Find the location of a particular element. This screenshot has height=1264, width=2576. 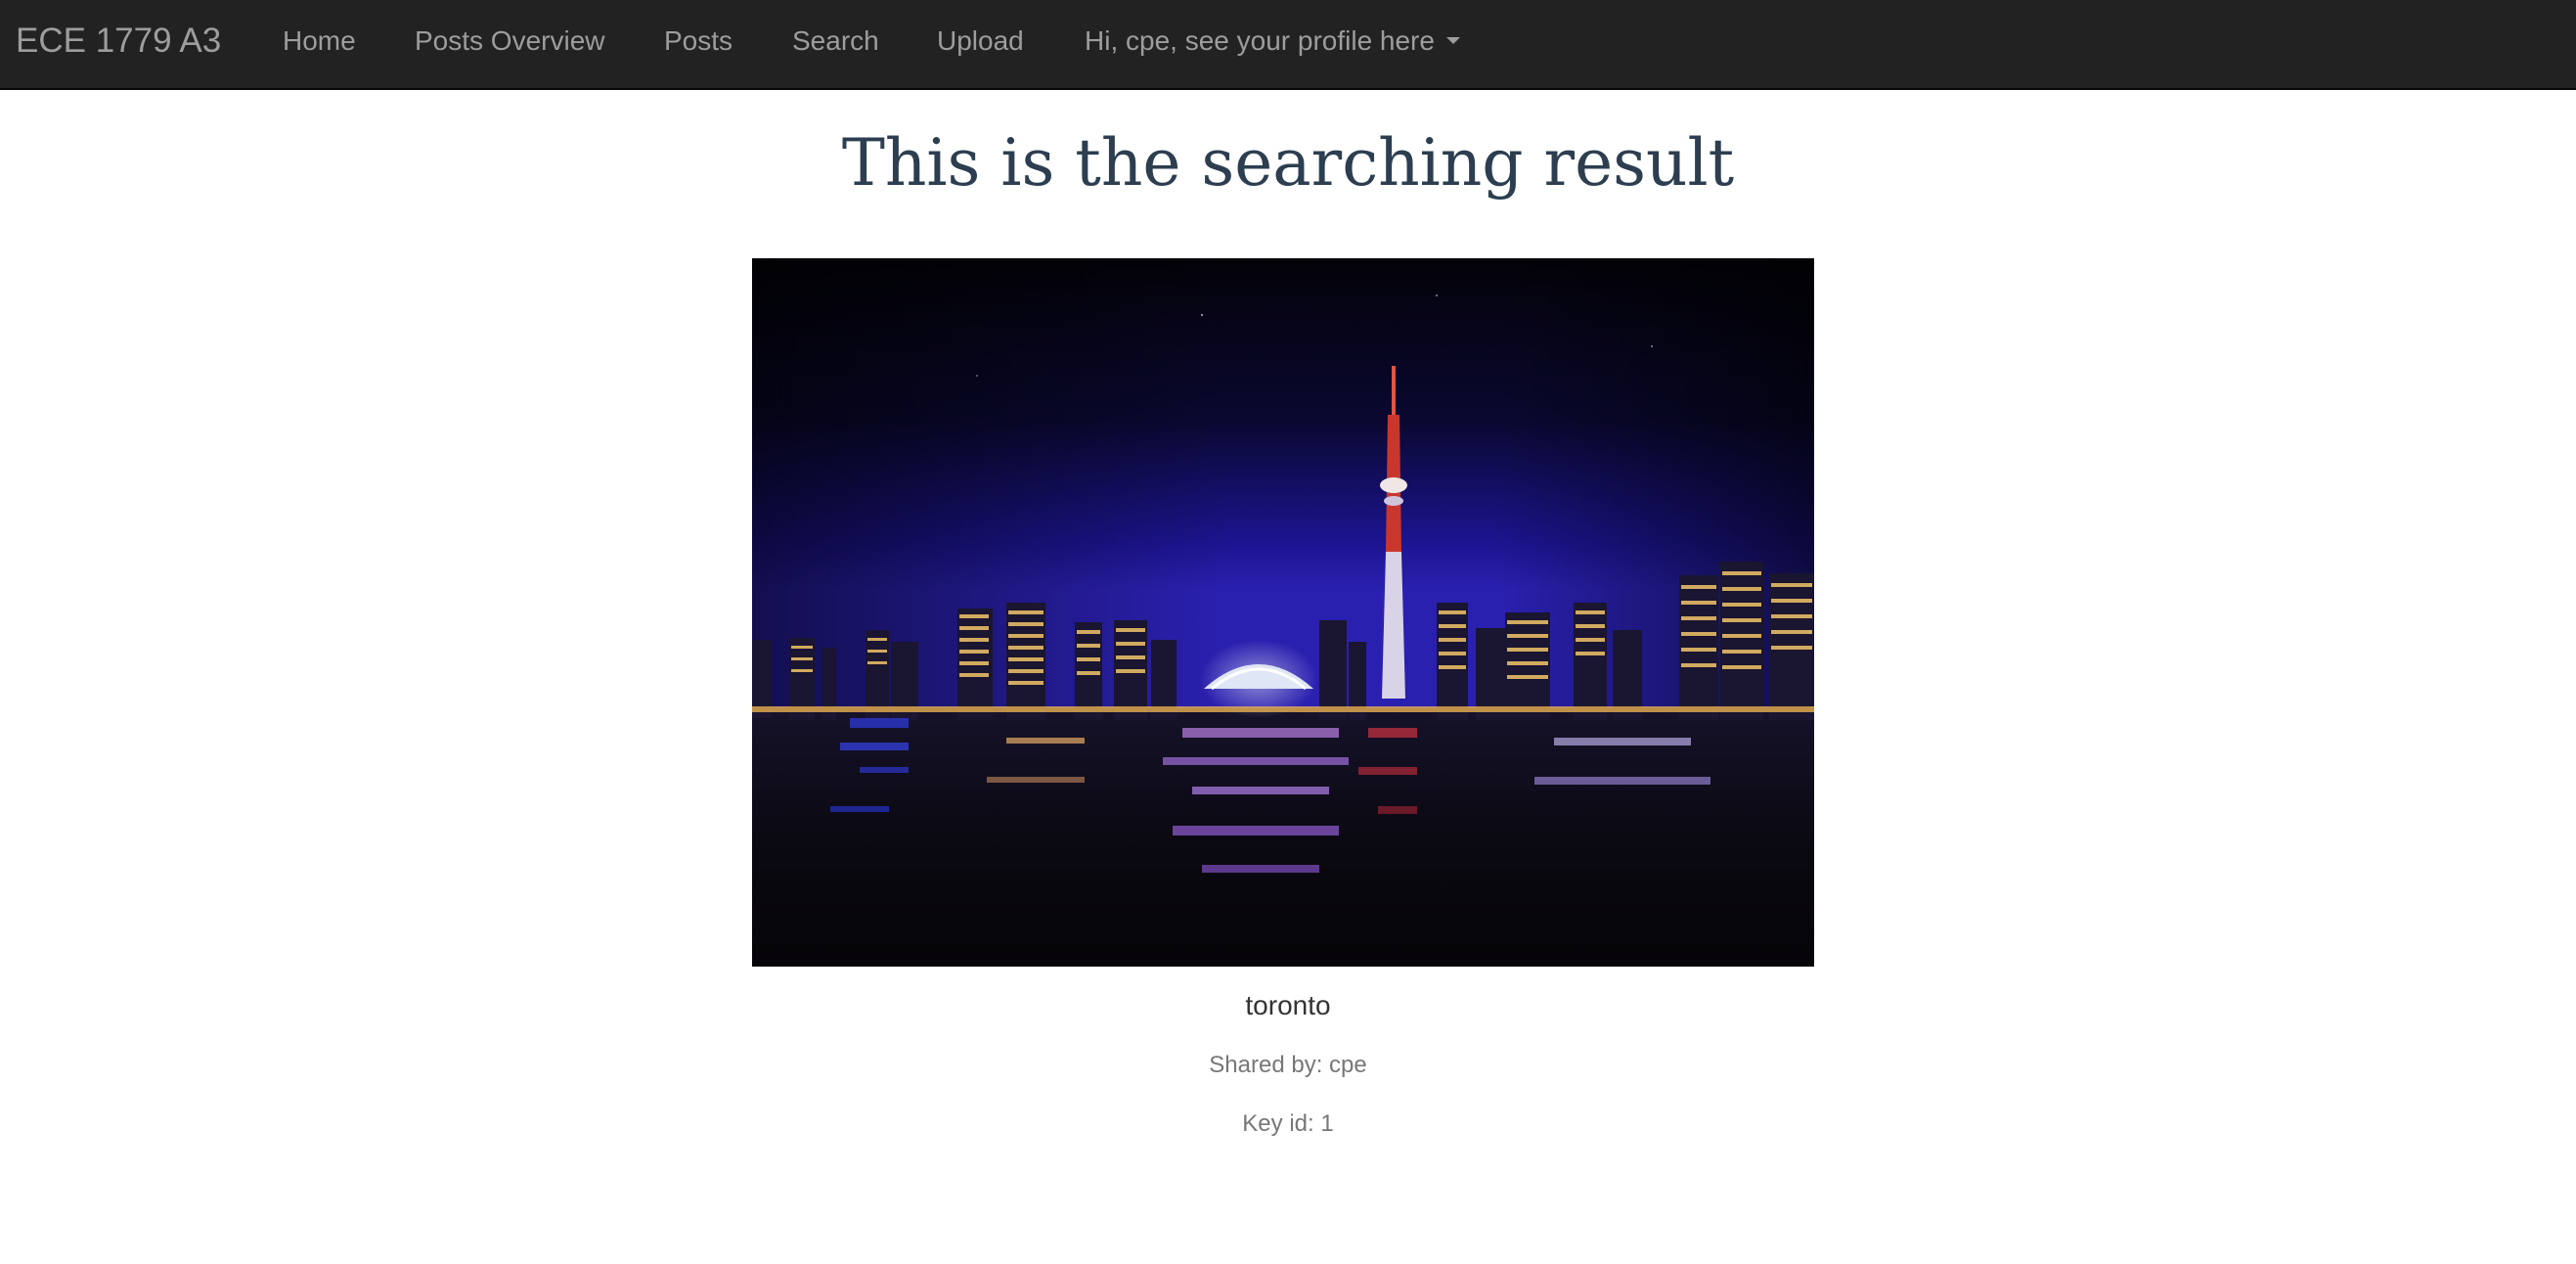

profile-dropdown: Hi, cpe, see your profile here is located at coordinates (1272, 41).